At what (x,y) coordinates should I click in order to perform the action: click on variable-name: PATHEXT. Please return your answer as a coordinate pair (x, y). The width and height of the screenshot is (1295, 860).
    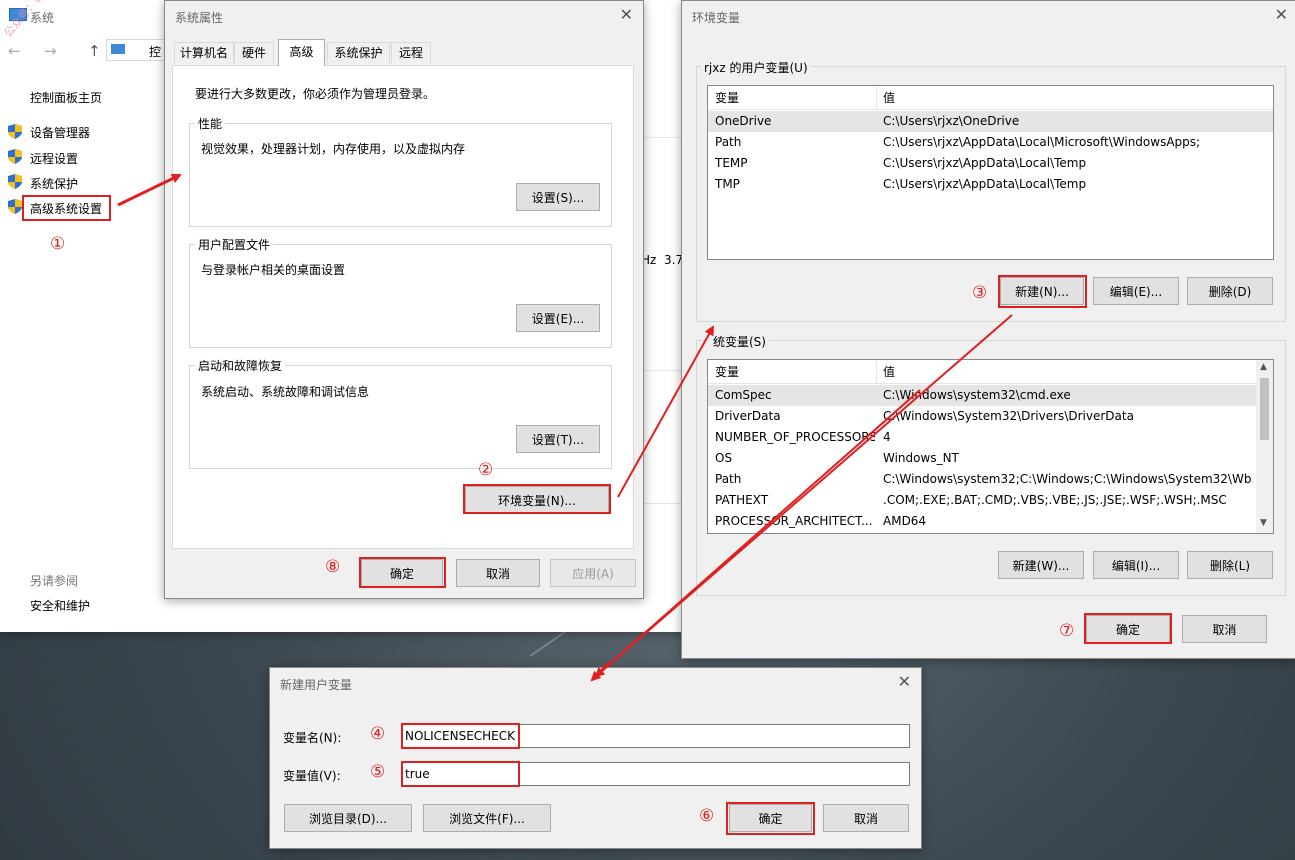
    Looking at the image, I should click on (742, 500).